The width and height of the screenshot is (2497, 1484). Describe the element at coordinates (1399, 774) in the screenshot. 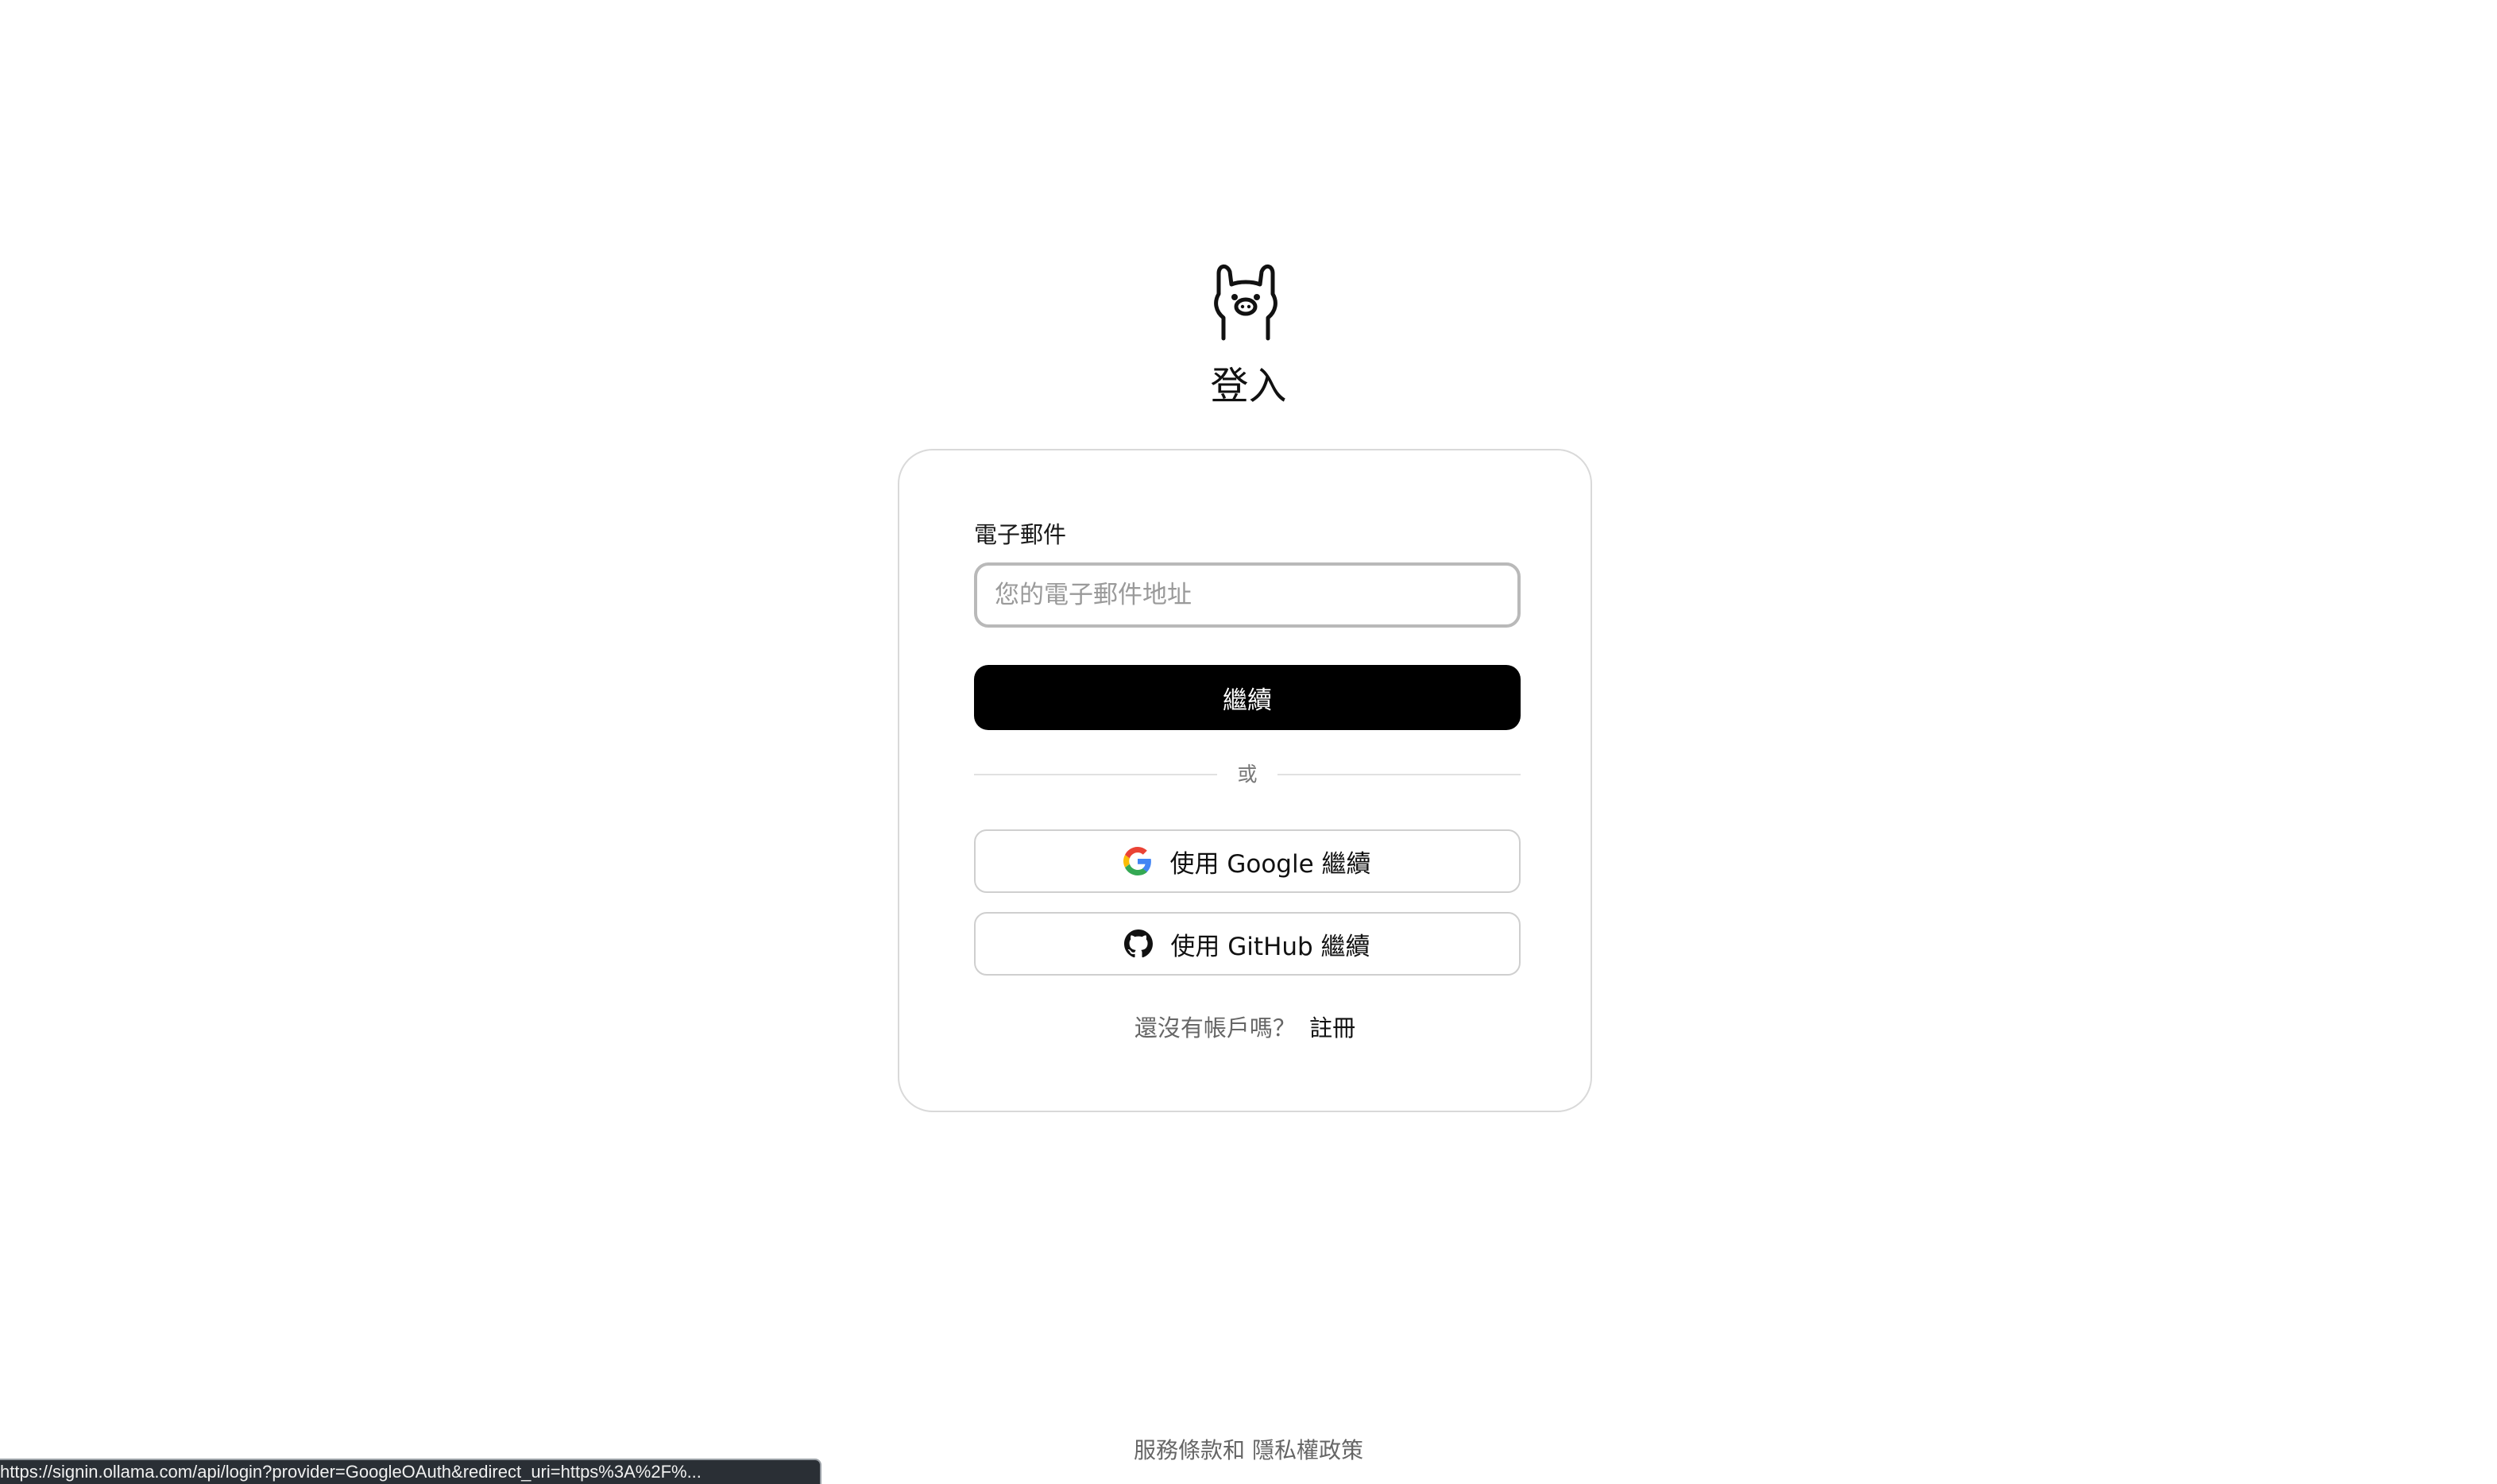

I see `divider-line-right` at that location.